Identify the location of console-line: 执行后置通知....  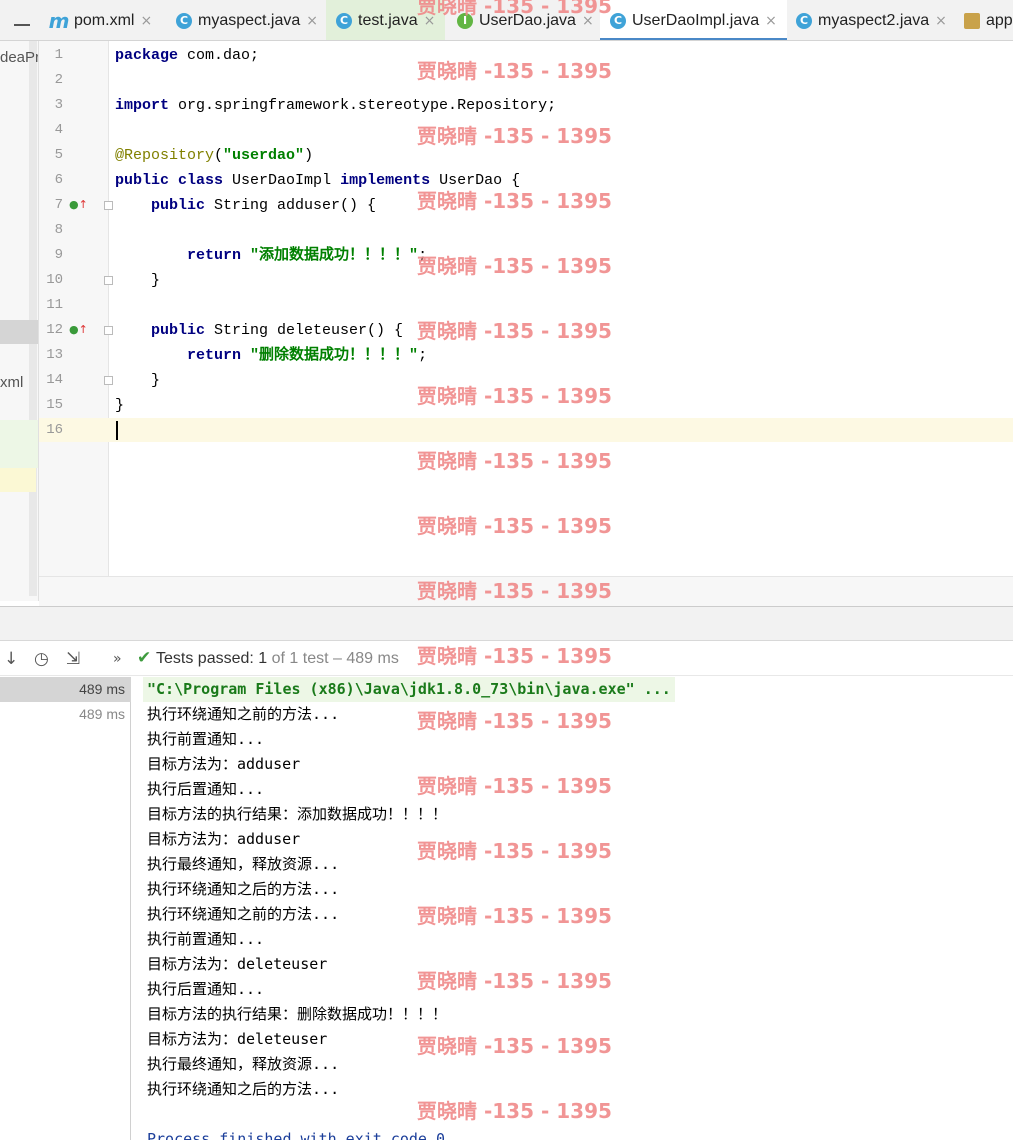
(206, 989).